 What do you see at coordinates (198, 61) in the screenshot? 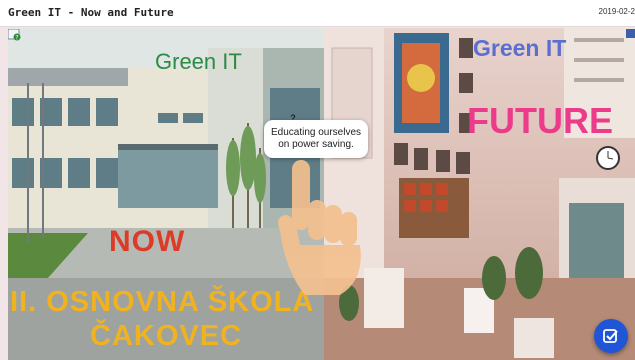
I see `now-heading: Green IT` at bounding box center [198, 61].